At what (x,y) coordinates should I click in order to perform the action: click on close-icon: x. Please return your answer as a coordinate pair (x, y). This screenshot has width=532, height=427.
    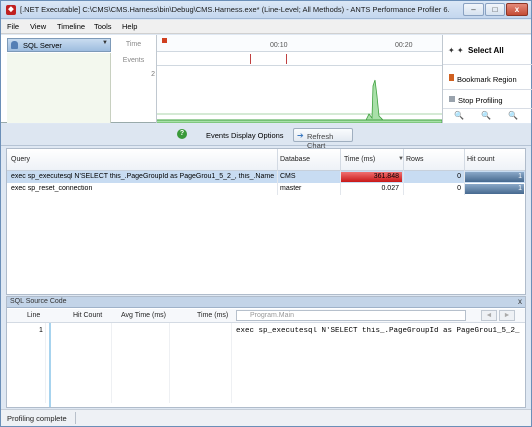
    Looking at the image, I should click on (520, 301).